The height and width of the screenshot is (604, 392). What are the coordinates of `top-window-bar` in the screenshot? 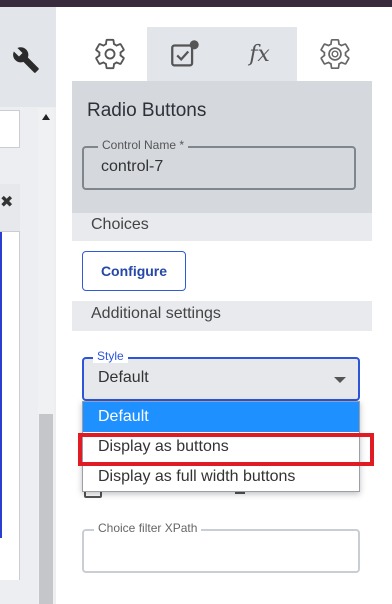 It's located at (196, 3).